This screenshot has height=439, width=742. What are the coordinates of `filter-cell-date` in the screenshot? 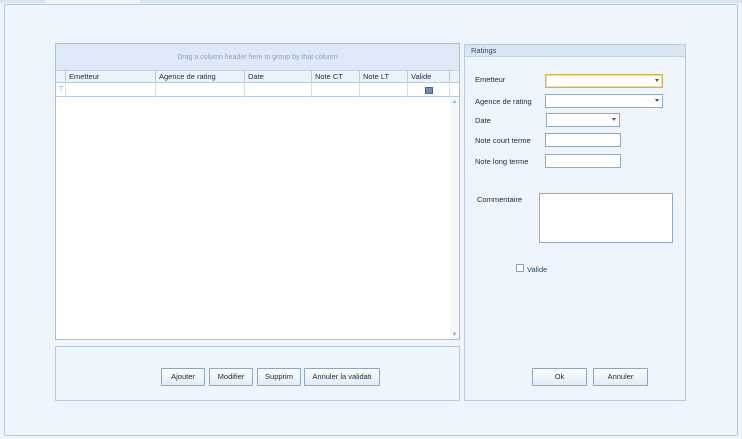 It's located at (278, 90).